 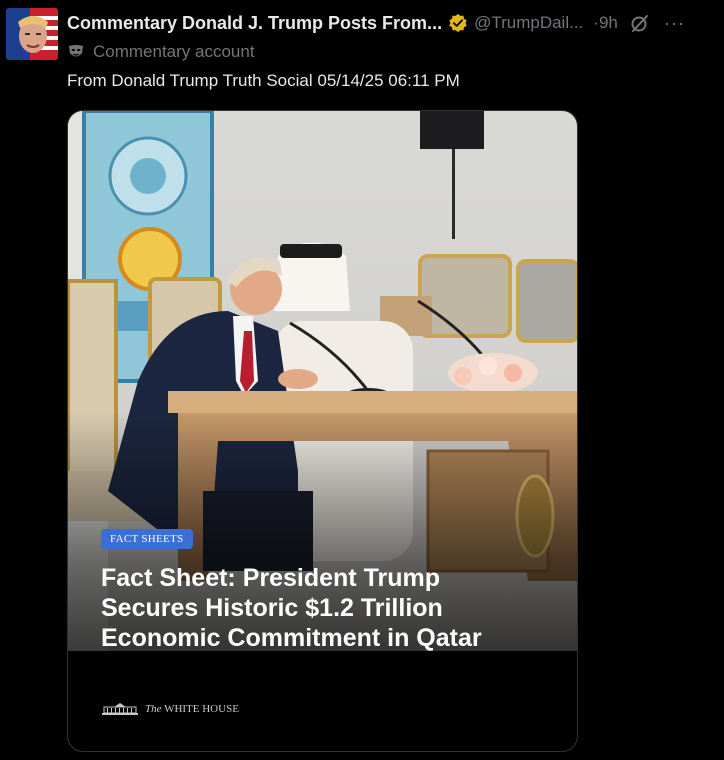 What do you see at coordinates (640, 23) in the screenshot?
I see `grok-icon` at bounding box center [640, 23].